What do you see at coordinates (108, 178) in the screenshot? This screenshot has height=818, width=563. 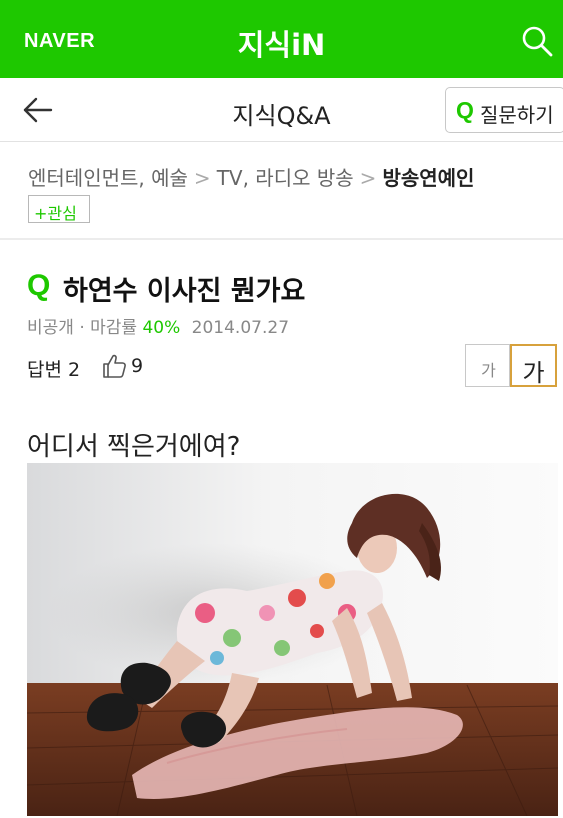 I see `breadcrumb-item-entertainment: 엔터테인먼트, 예술` at bounding box center [108, 178].